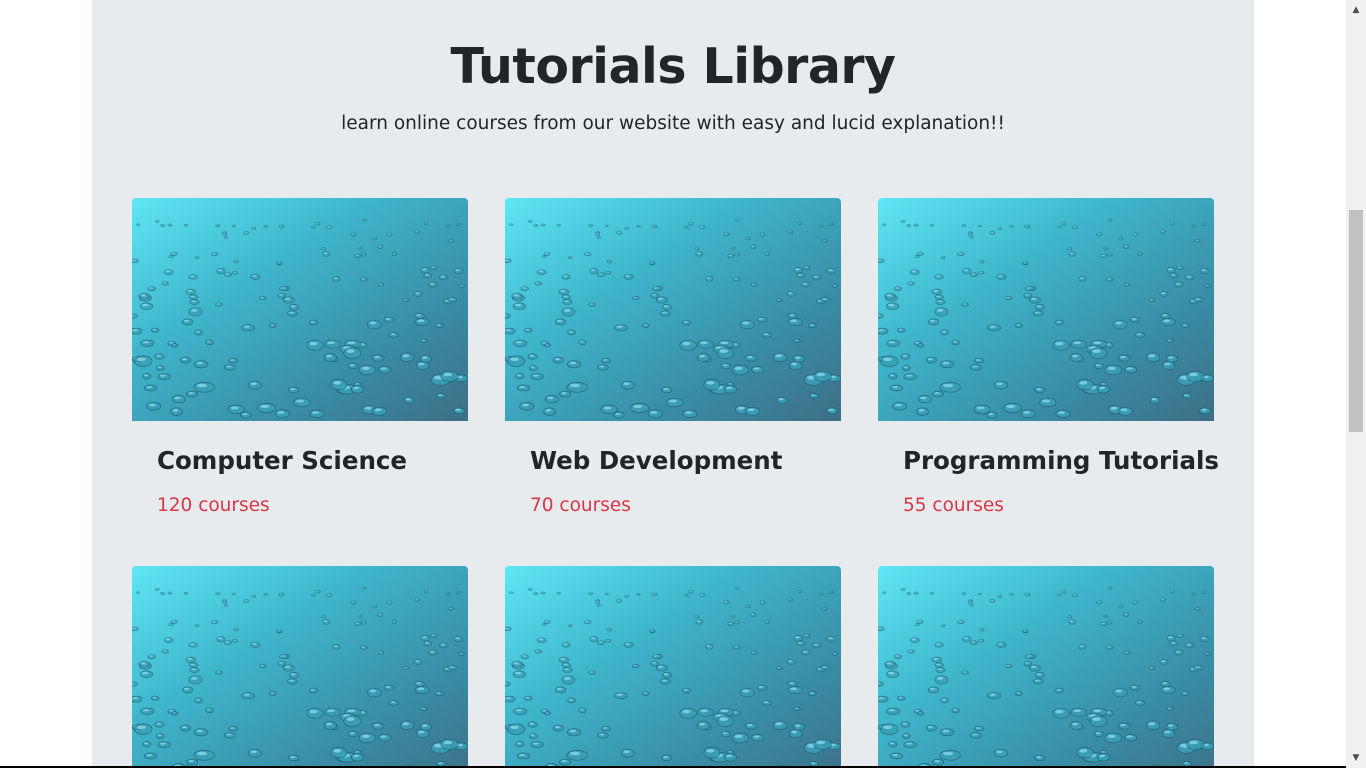 Image resolution: width=1366 pixels, height=768 pixels. What do you see at coordinates (673, 66) in the screenshot?
I see `page-title: Tutorials Library` at bounding box center [673, 66].